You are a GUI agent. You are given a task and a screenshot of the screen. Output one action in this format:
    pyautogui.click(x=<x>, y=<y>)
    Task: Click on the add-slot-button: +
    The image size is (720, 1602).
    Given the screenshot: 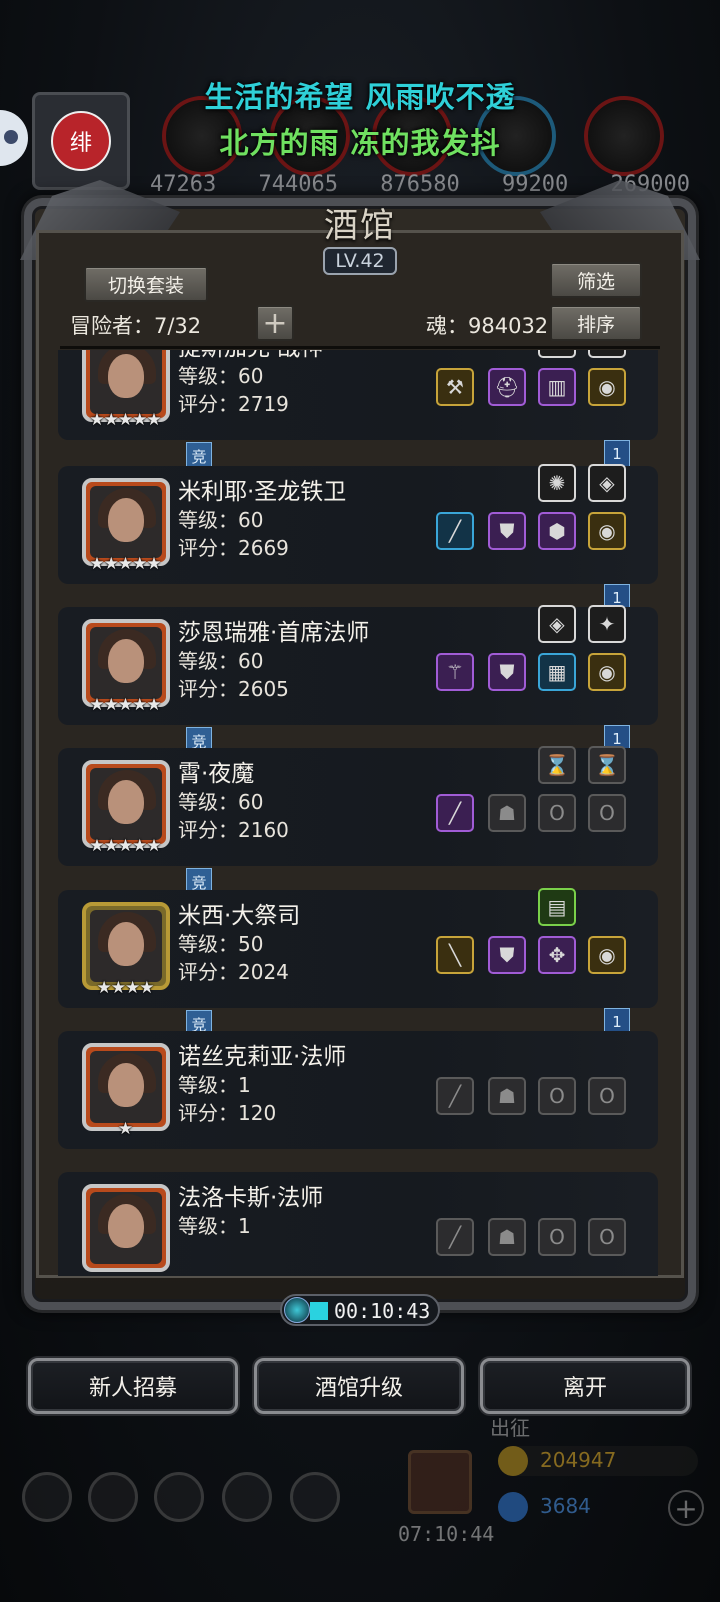 What is the action you would take?
    pyautogui.click(x=275, y=323)
    